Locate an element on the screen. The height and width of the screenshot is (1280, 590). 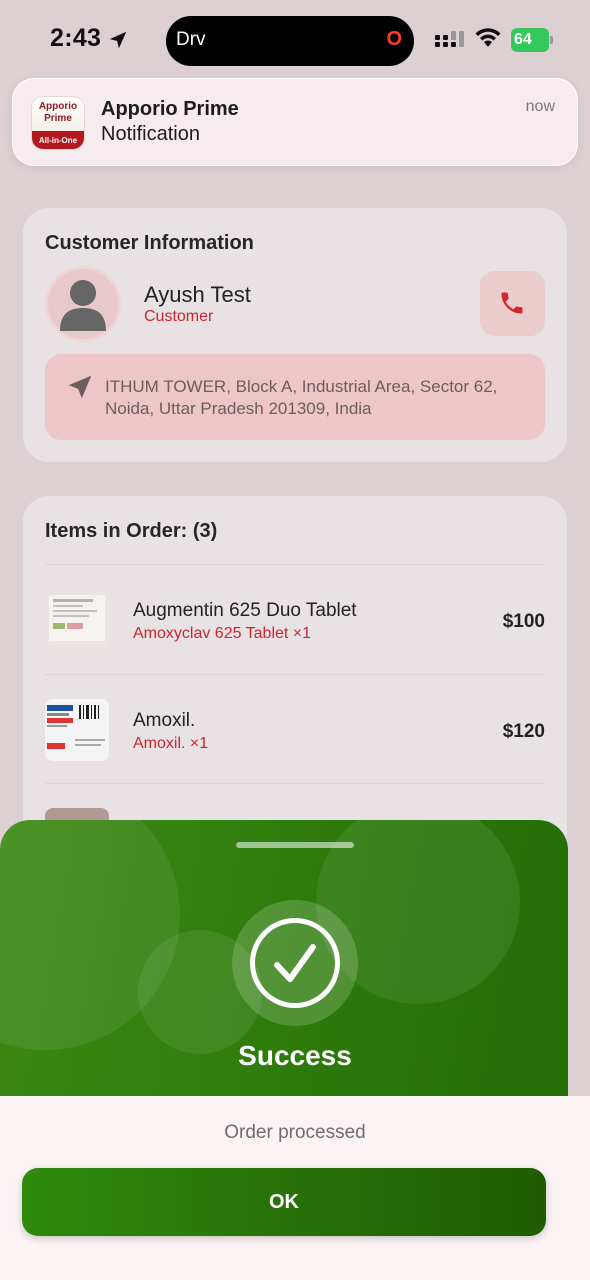
battery-level: 64 is located at coordinates (530, 40).